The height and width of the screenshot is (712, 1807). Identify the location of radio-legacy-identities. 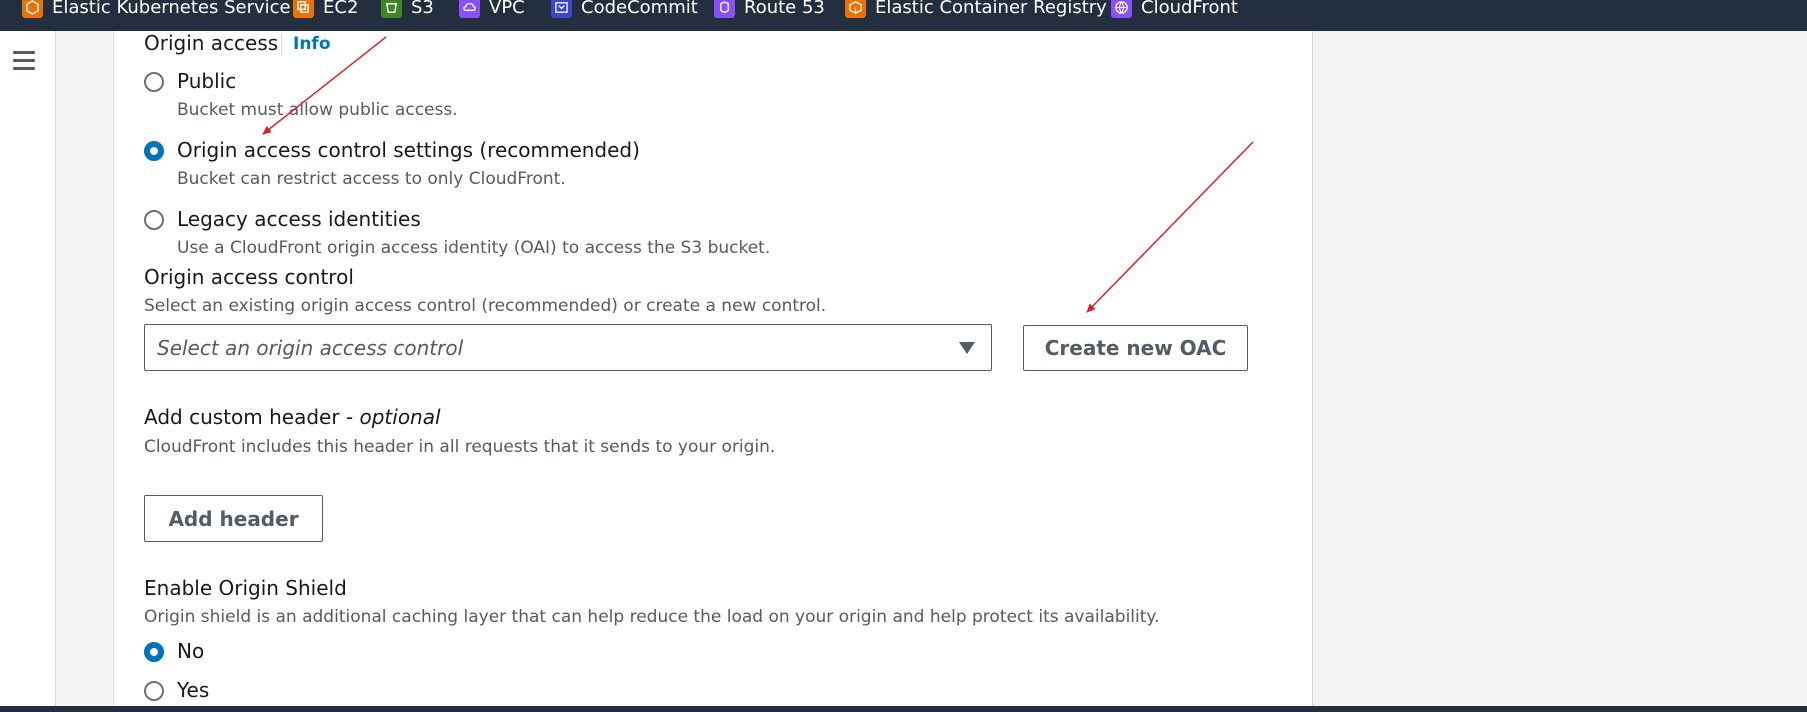
(154, 220).